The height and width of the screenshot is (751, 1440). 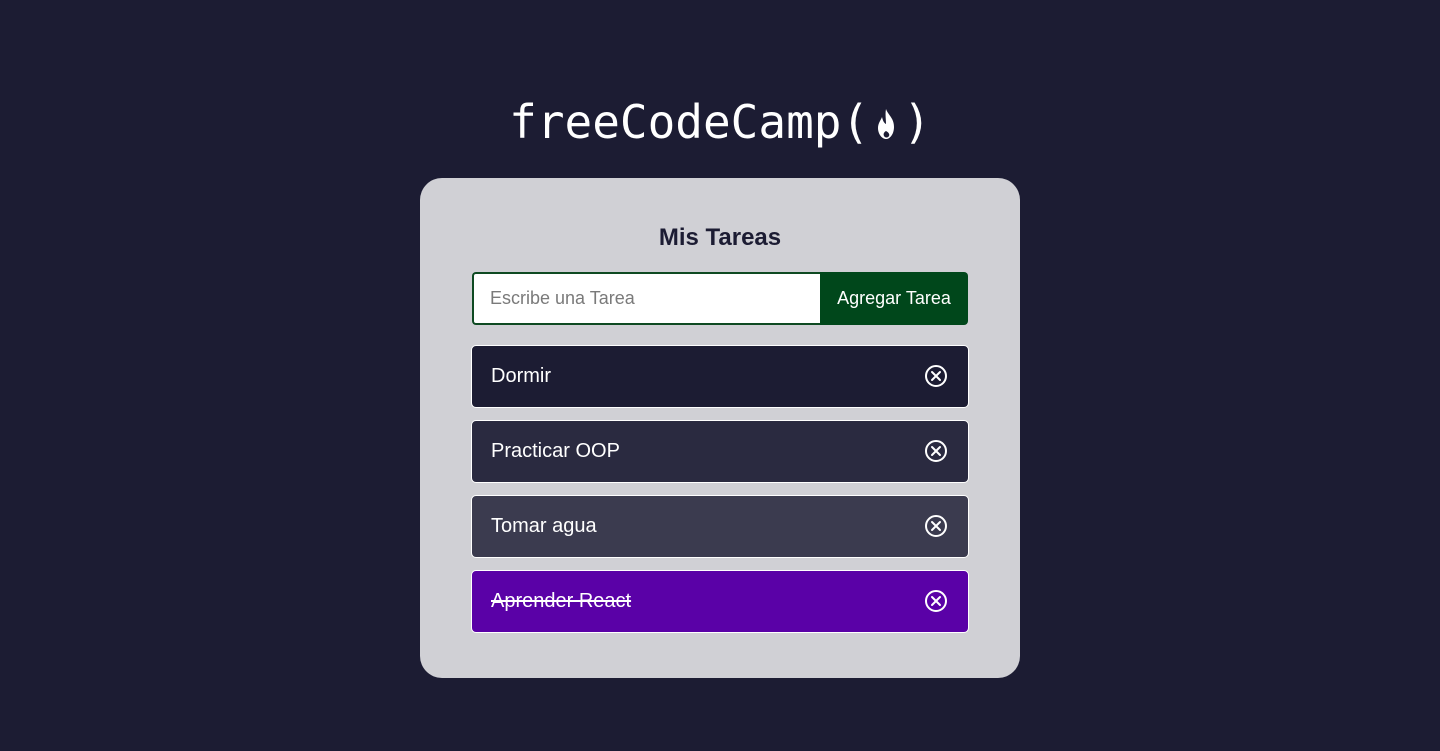 What do you see at coordinates (555, 451) in the screenshot?
I see `task-text: Practicar OOP` at bounding box center [555, 451].